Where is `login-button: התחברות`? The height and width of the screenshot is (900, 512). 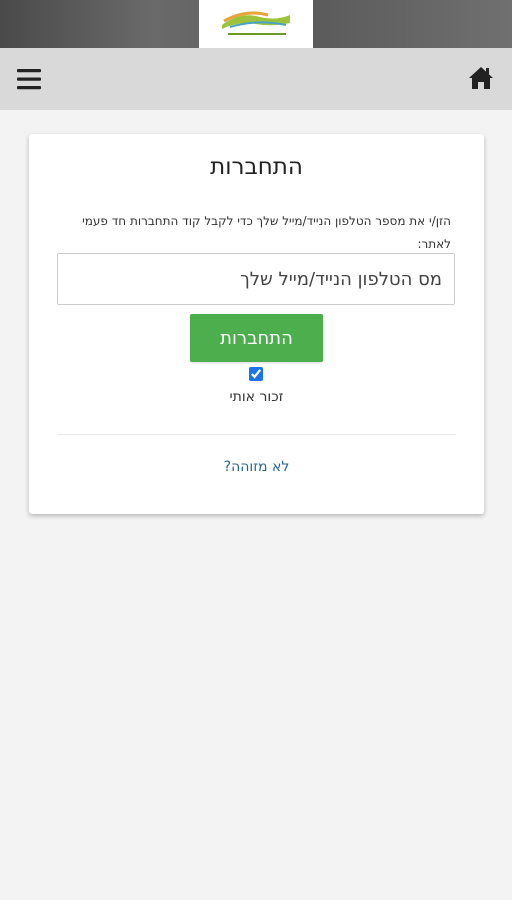
login-button: התחברות is located at coordinates (256, 338).